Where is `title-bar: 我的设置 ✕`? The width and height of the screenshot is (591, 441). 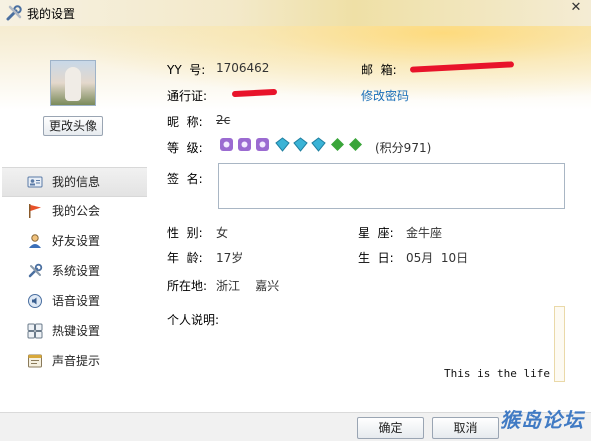
title-bar: 我的设置 ✕ is located at coordinates (295, 13).